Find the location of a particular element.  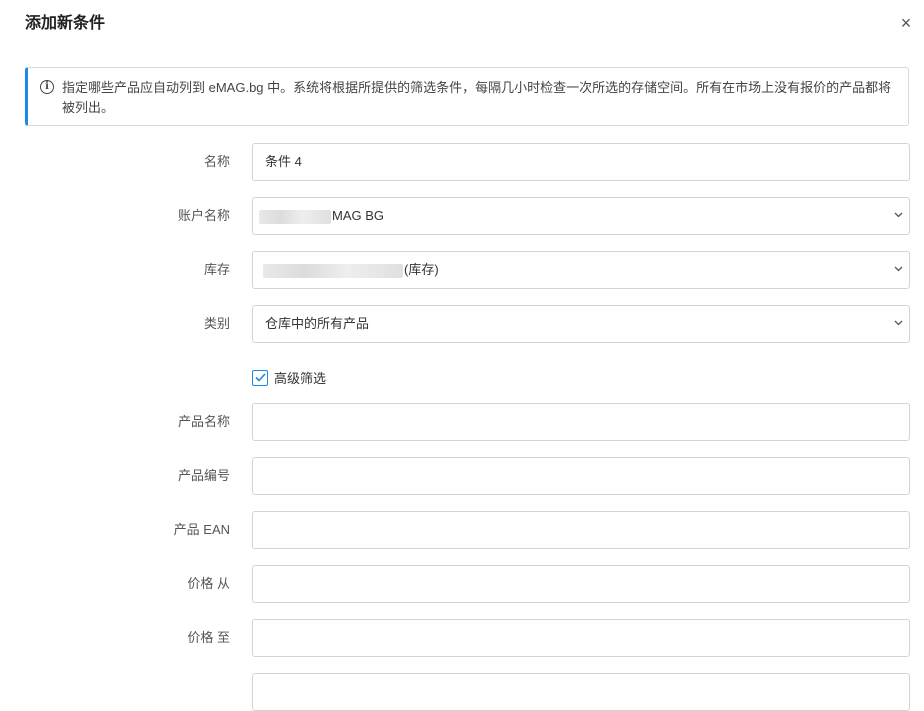

price-from-input is located at coordinates (581, 584).